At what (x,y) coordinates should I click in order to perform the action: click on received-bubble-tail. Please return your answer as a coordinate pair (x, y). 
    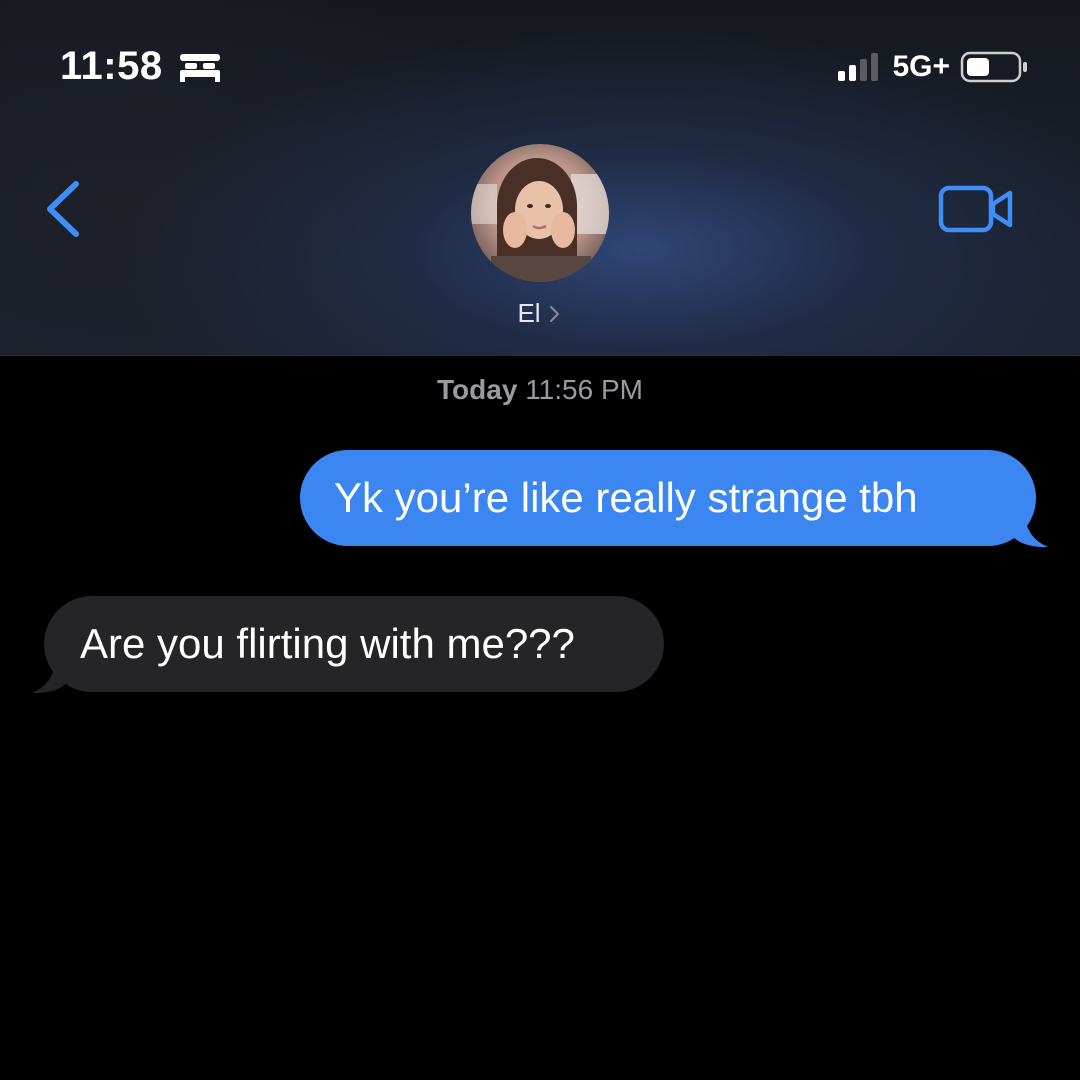
    Looking at the image, I should click on (51, 676).